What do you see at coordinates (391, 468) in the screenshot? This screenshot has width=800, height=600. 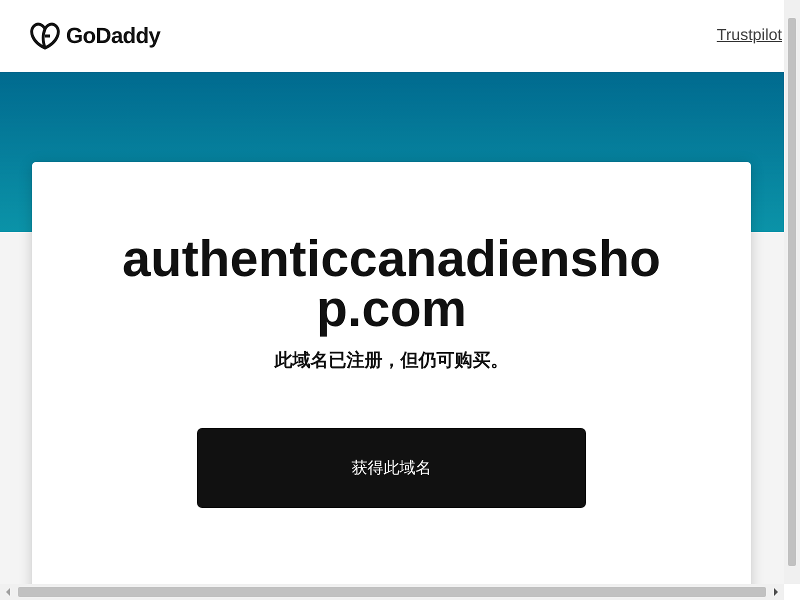 I see `get-domain-button: 获得此域名` at bounding box center [391, 468].